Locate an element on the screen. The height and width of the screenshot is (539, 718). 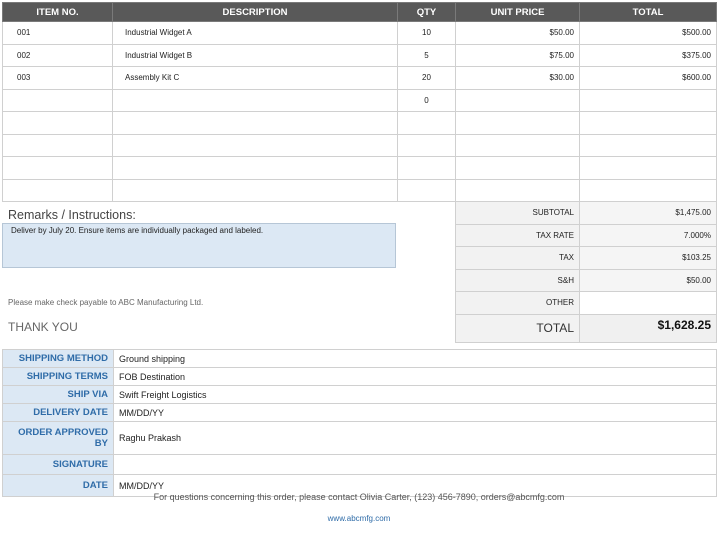
qty-cell: 0 is located at coordinates (426, 100).